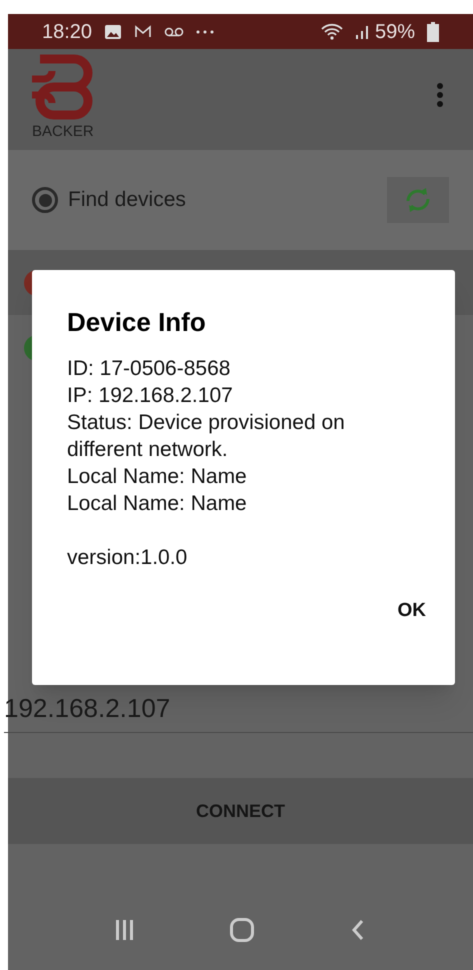 This screenshot has height=970, width=473. What do you see at coordinates (149, 369) in the screenshot?
I see `info-line: ID: 17-0506-8568` at bounding box center [149, 369].